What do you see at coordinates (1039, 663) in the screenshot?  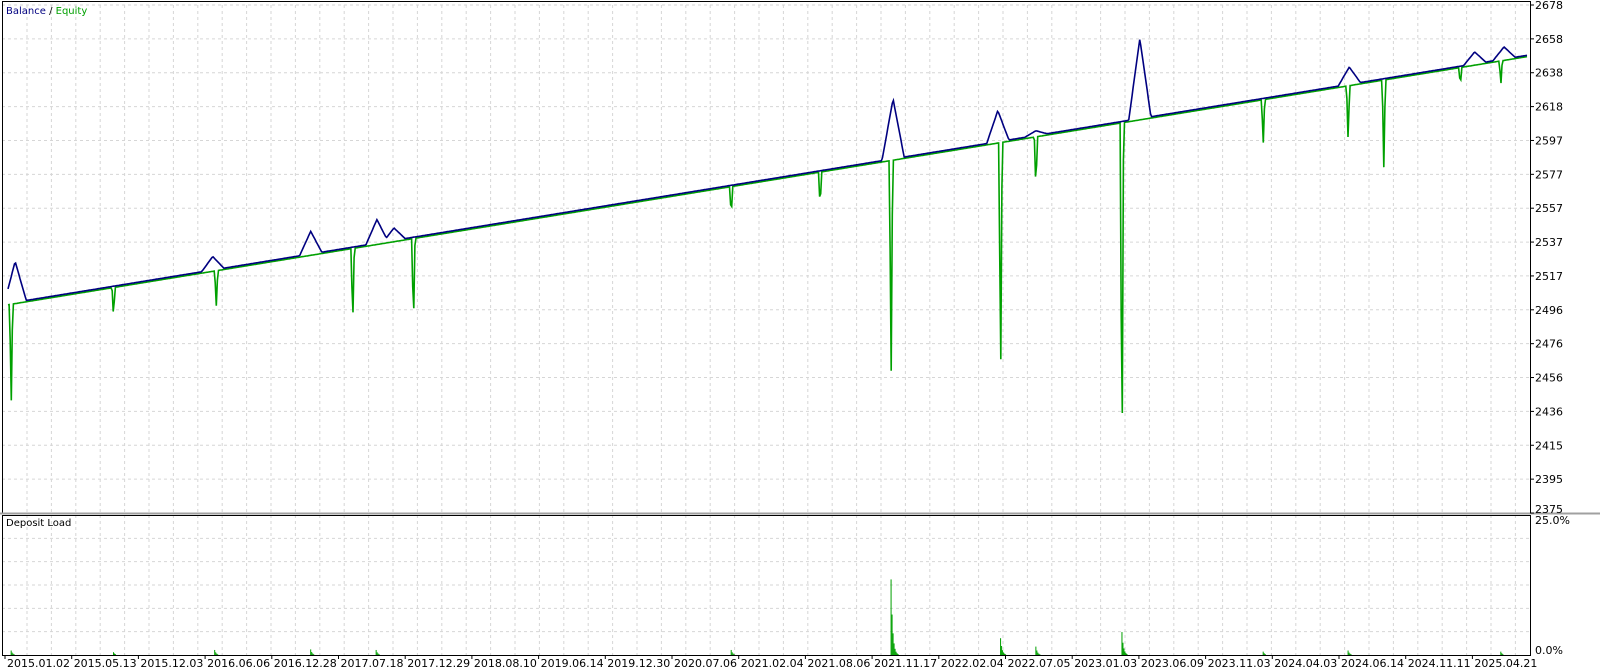 I see `x-tick-label: 2022.07.05` at bounding box center [1039, 663].